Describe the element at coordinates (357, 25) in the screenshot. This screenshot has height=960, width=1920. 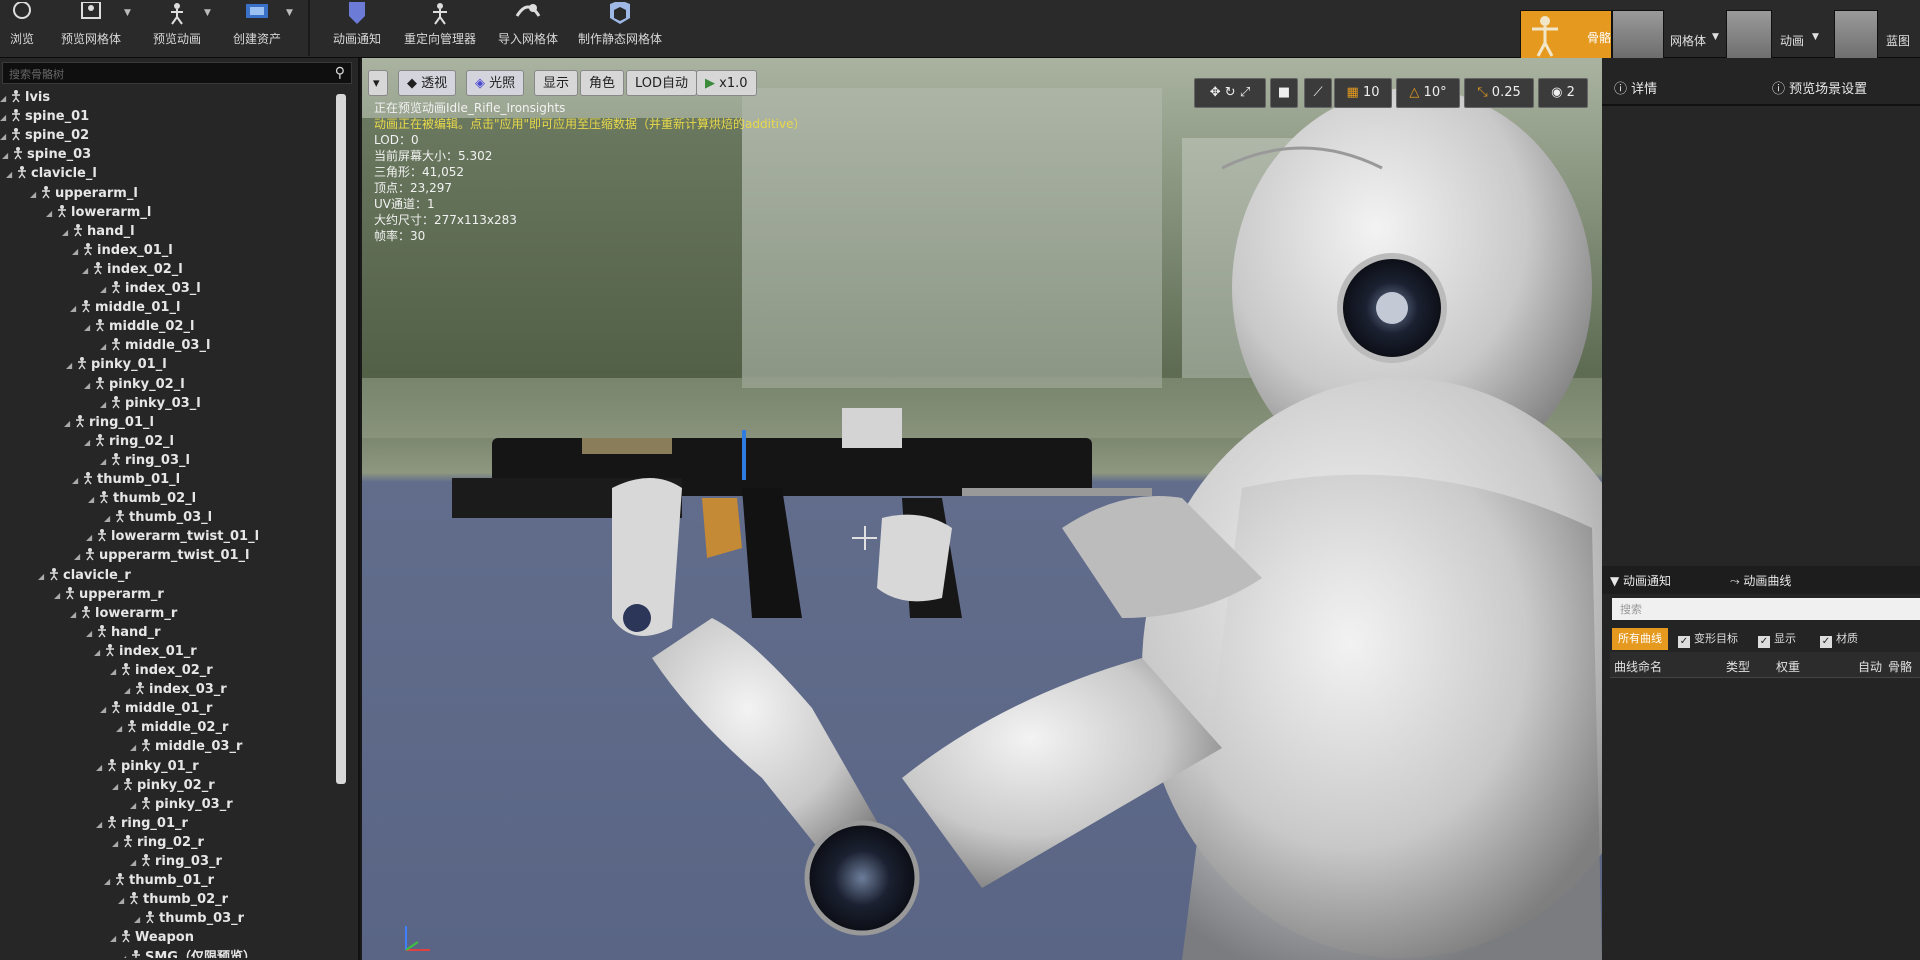
I see `anim-notify-button: 动画通知` at that location.